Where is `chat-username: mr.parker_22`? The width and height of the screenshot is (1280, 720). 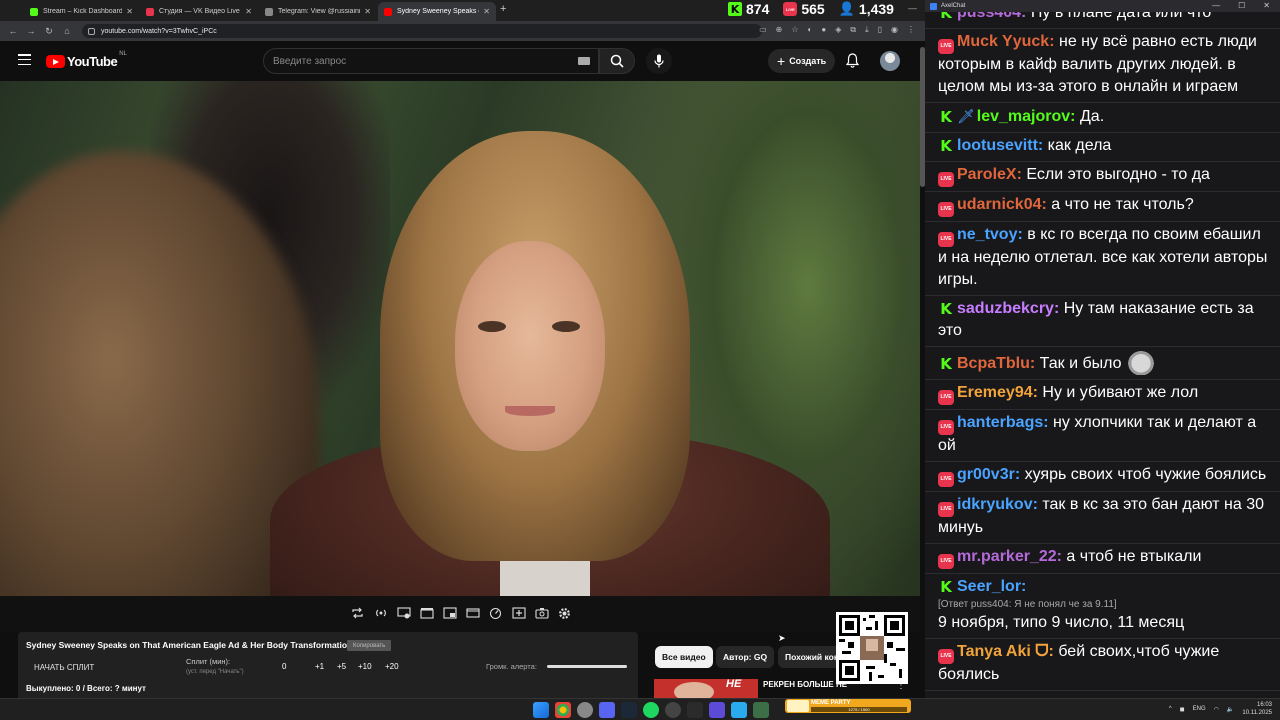
chat-username: mr.parker_22 is located at coordinates (1007, 556).